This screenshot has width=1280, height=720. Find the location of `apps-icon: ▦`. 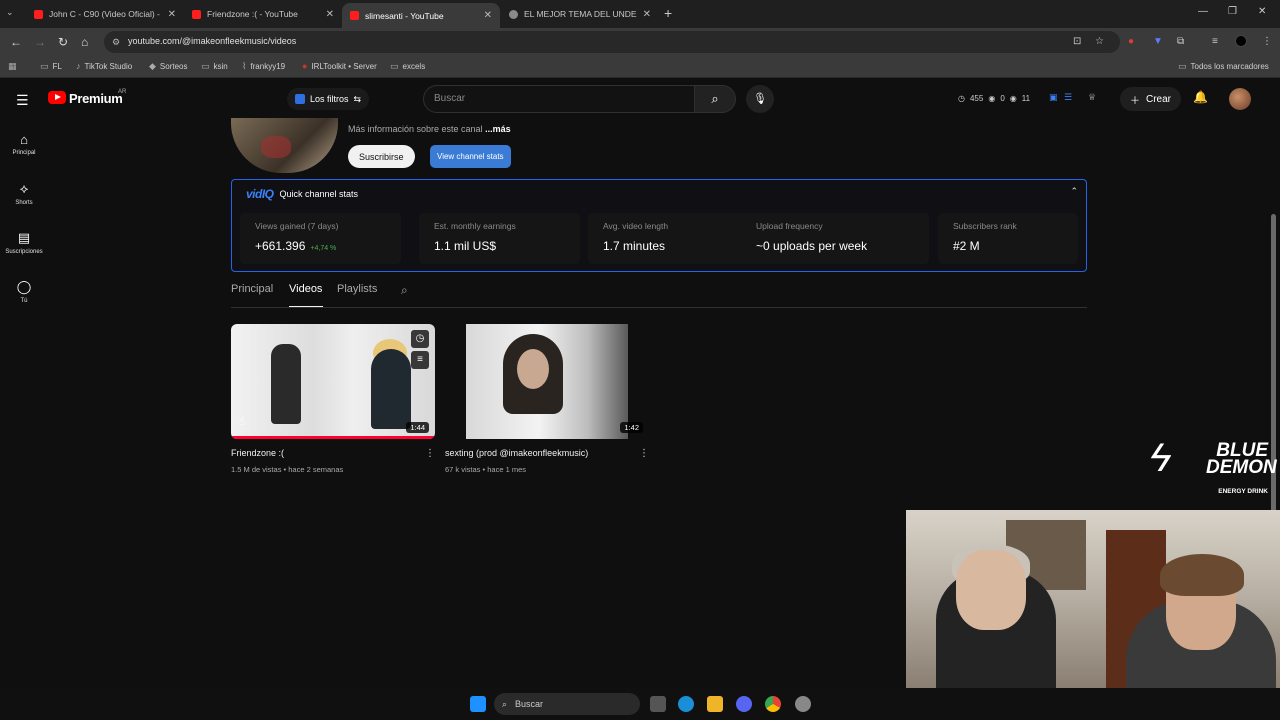

apps-icon: ▦ is located at coordinates (12, 66).